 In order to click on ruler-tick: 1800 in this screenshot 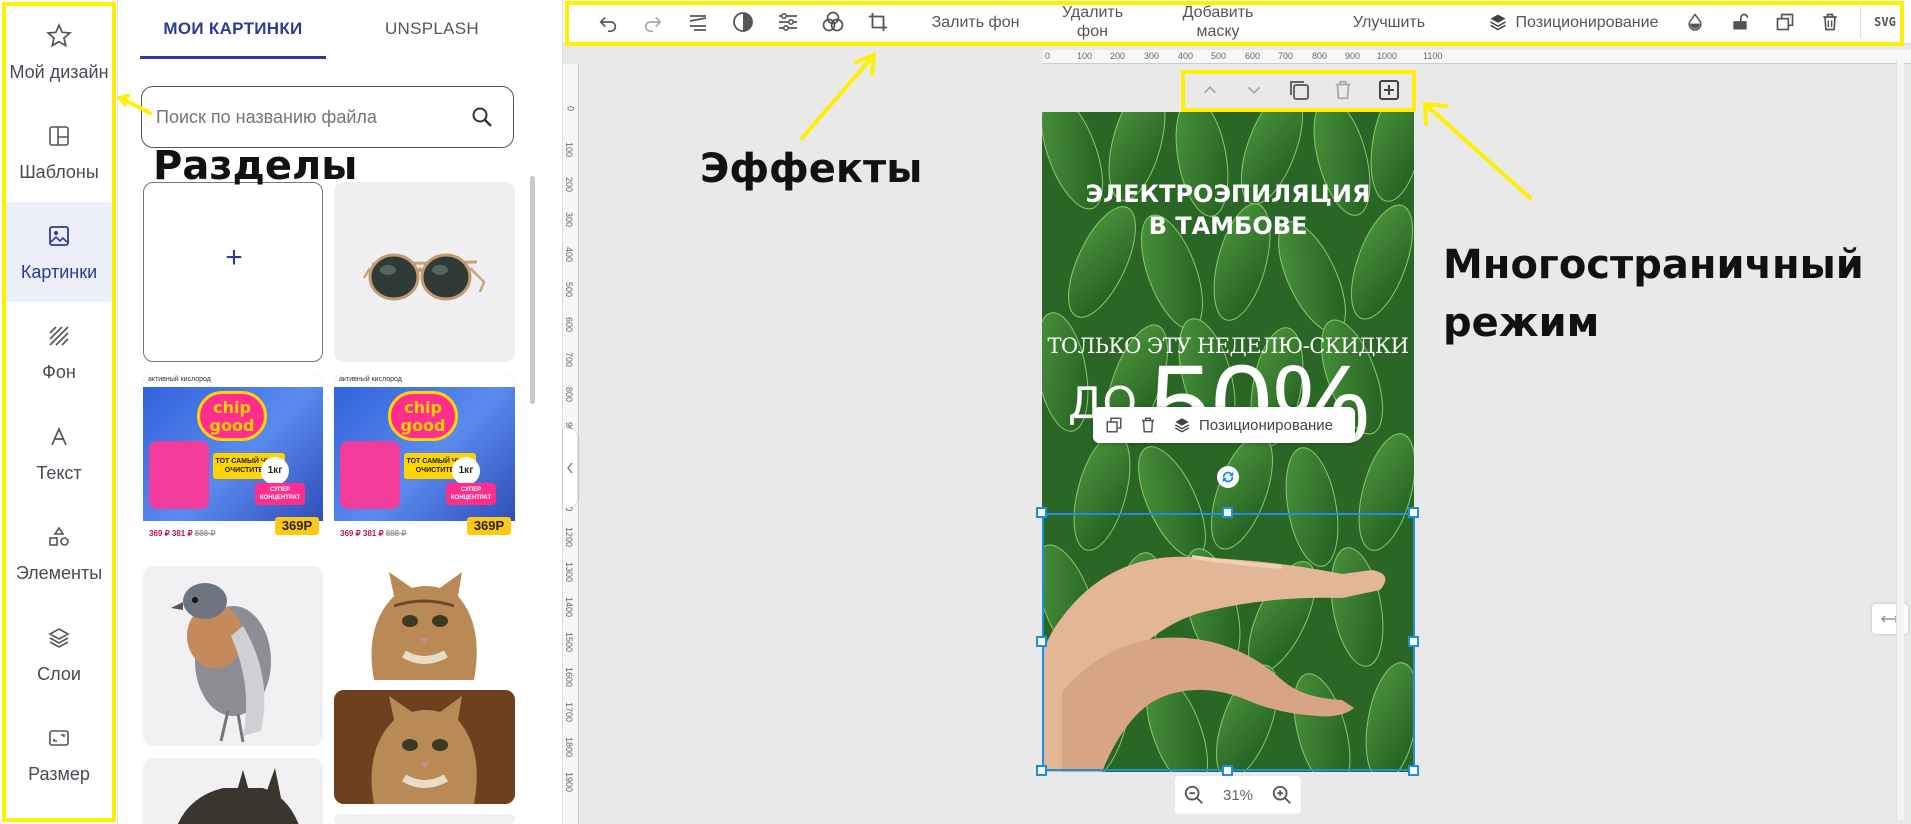, I will do `click(569, 747)`.